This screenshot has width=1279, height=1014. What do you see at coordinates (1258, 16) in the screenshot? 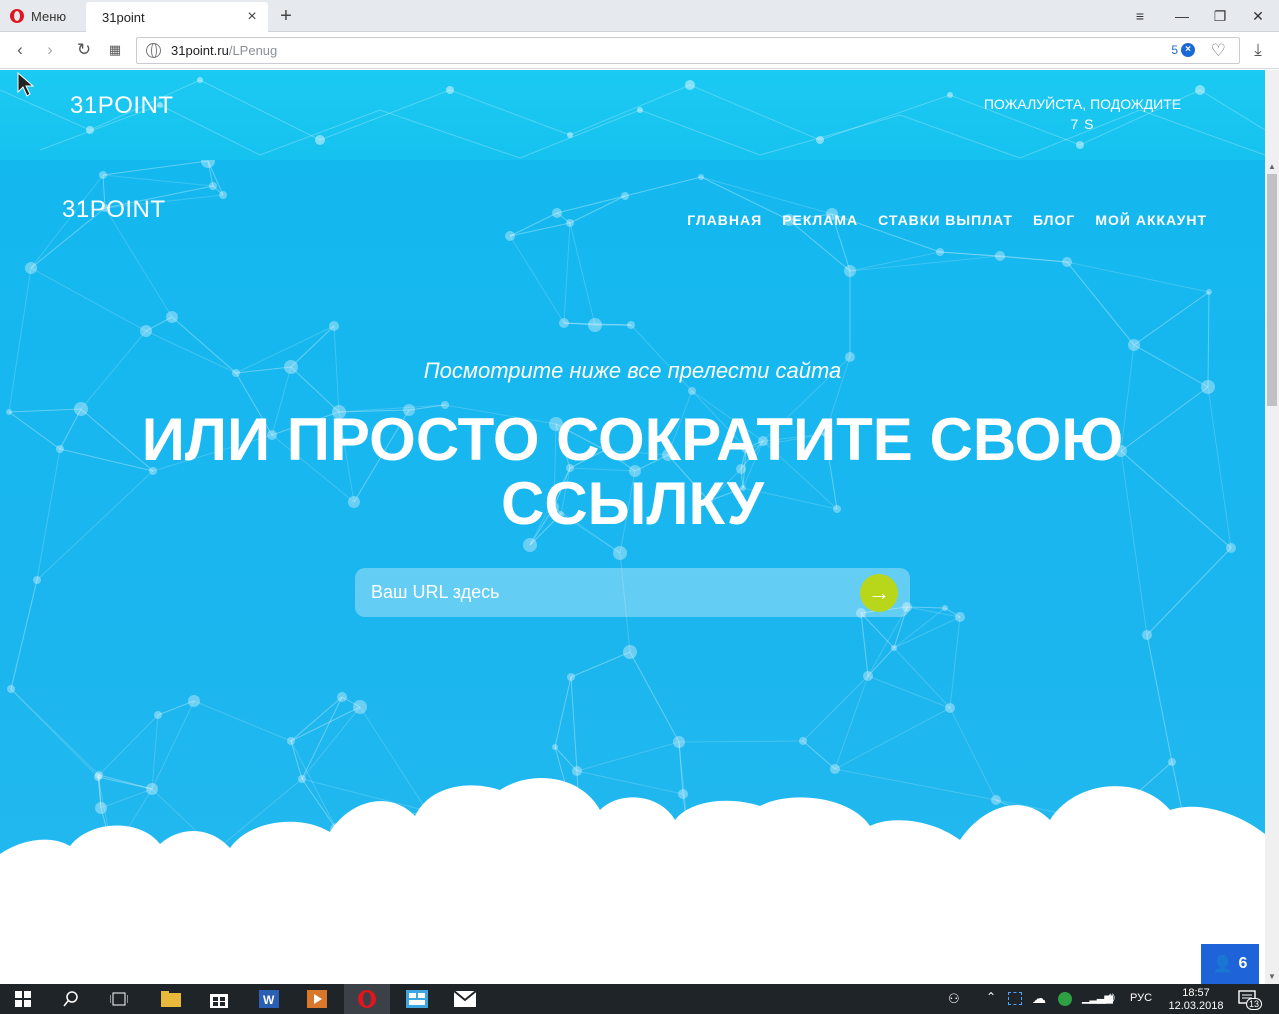
I see `close-window-button: ✕` at bounding box center [1258, 16].